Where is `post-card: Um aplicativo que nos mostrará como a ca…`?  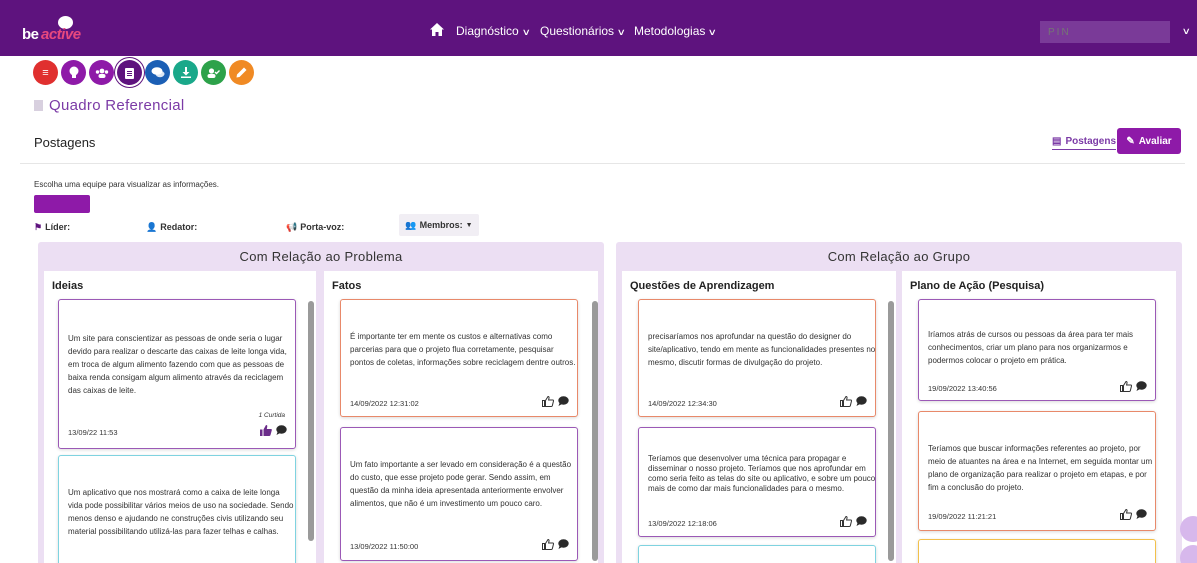
post-card: Um aplicativo que nos mostrará como a ca… is located at coordinates (177, 509).